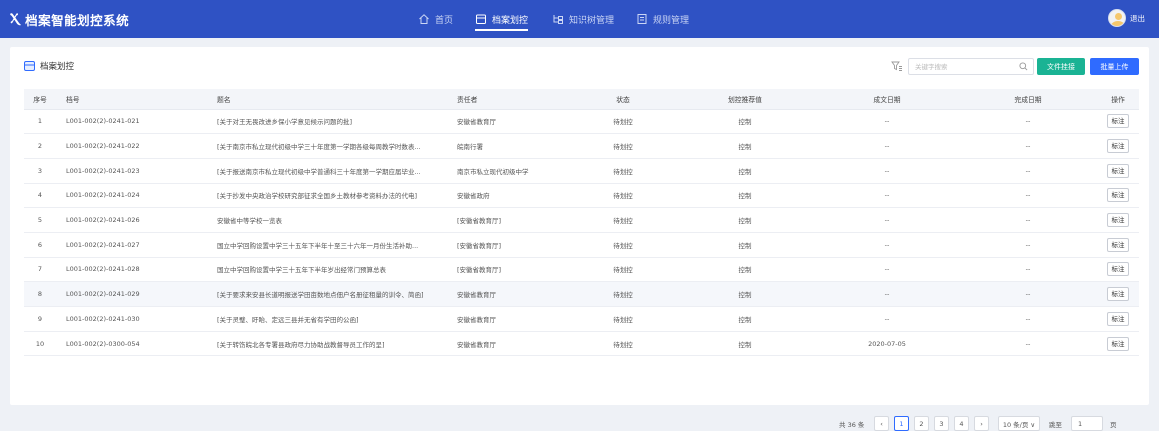 Image resolution: width=1159 pixels, height=431 pixels. I want to click on user-area: 退出, so click(1126, 18).